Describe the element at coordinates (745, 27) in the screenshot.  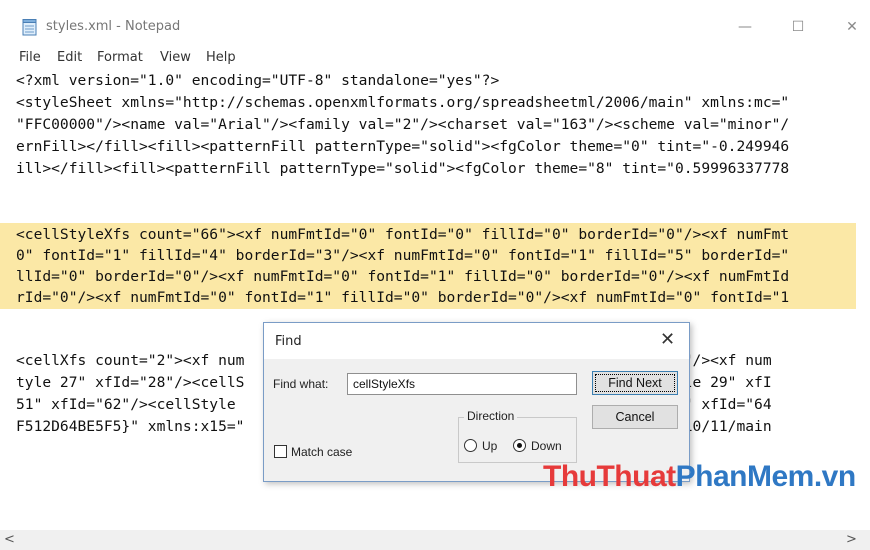
I see `minimize-button: —` at that location.